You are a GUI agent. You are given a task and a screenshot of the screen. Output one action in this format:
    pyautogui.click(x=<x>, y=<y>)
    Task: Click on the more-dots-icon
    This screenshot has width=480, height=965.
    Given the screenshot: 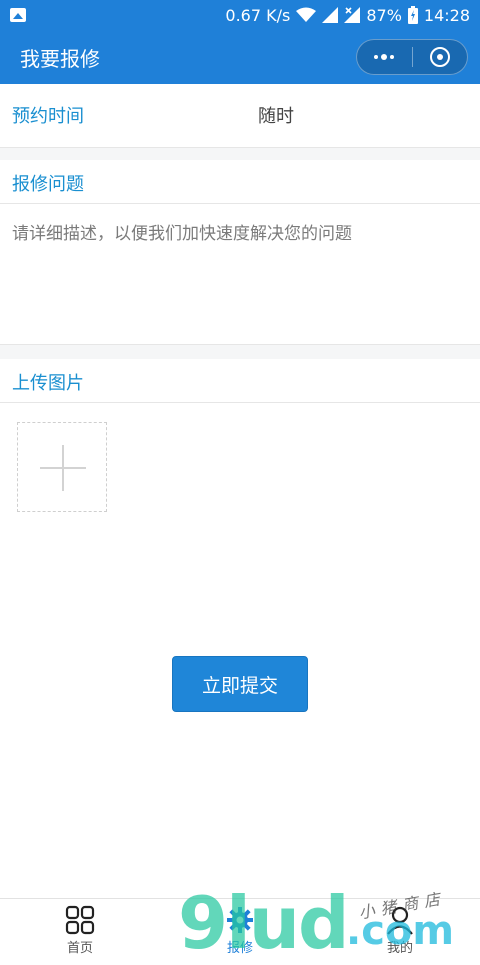 What is the action you would take?
    pyautogui.click(x=384, y=57)
    